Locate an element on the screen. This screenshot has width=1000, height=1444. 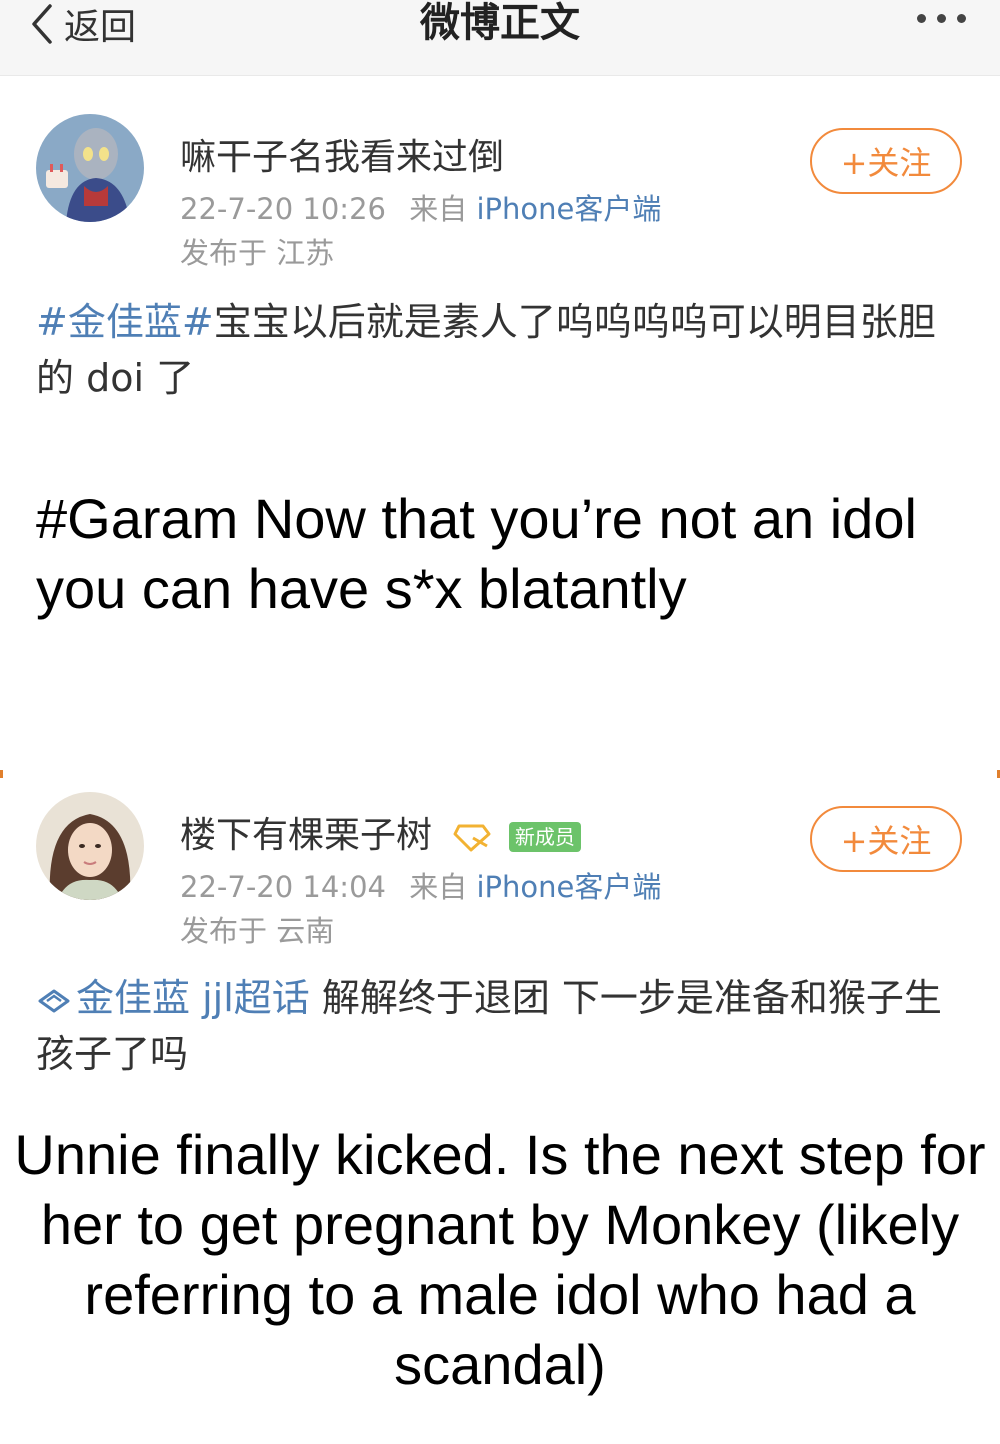
topic-link: #金佳蓝# is located at coordinates (125, 322).